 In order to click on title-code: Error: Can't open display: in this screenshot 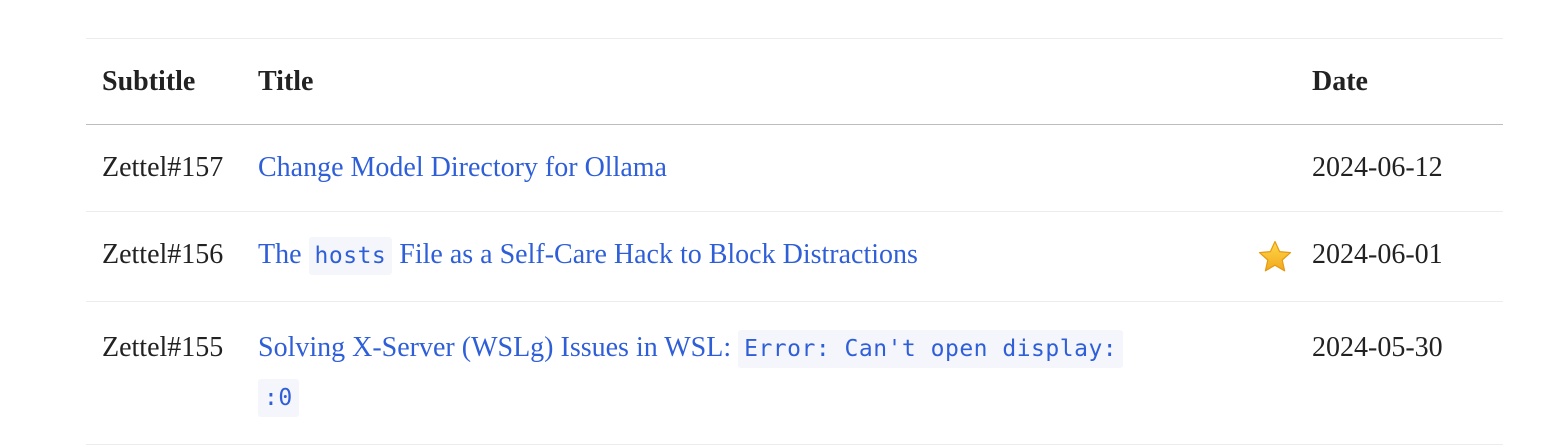, I will do `click(931, 348)`.